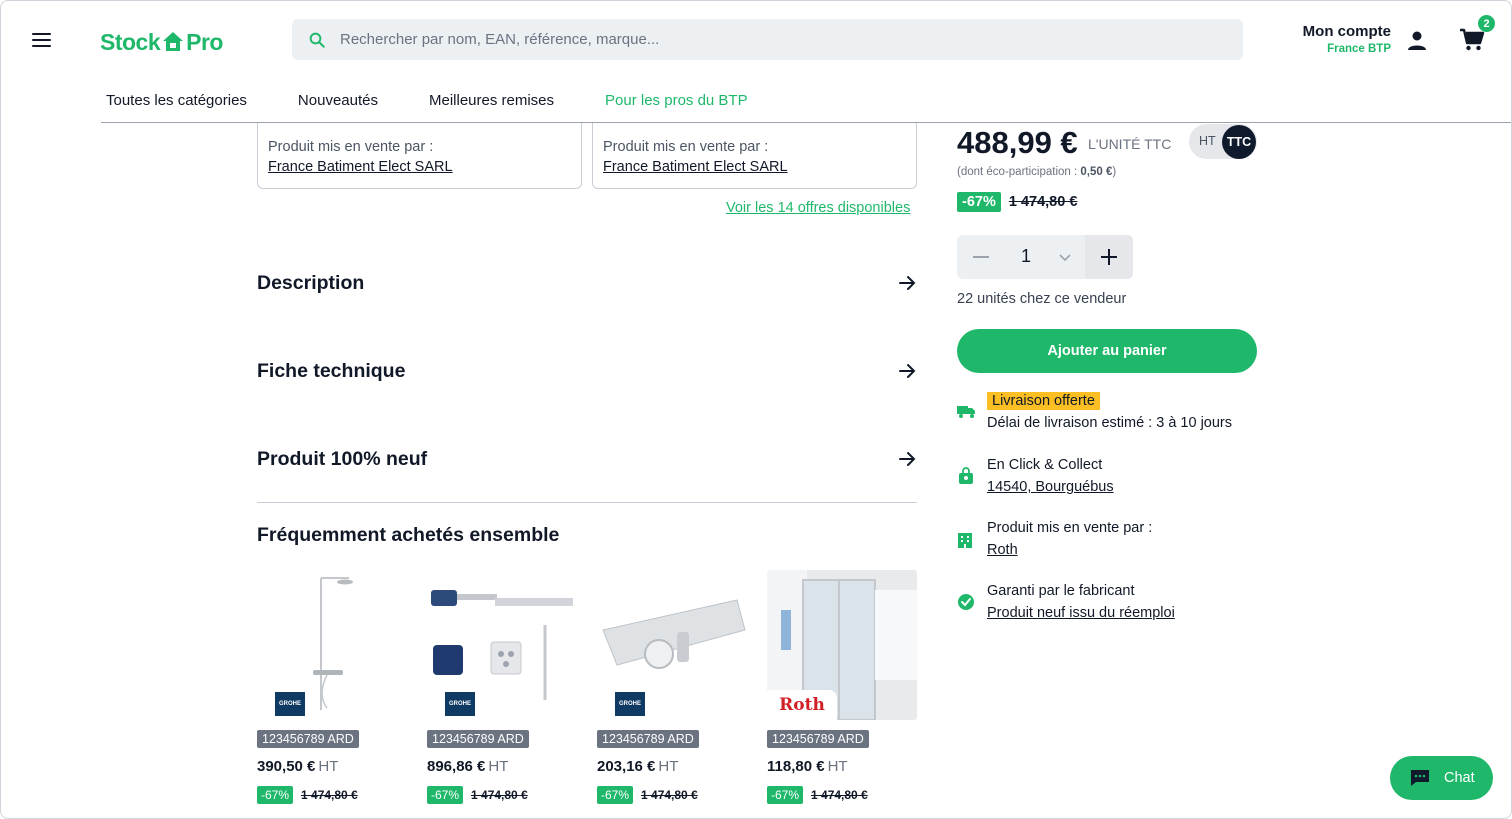  What do you see at coordinates (1070, 528) in the screenshot?
I see `seller-label: Produit mis en vente par :` at bounding box center [1070, 528].